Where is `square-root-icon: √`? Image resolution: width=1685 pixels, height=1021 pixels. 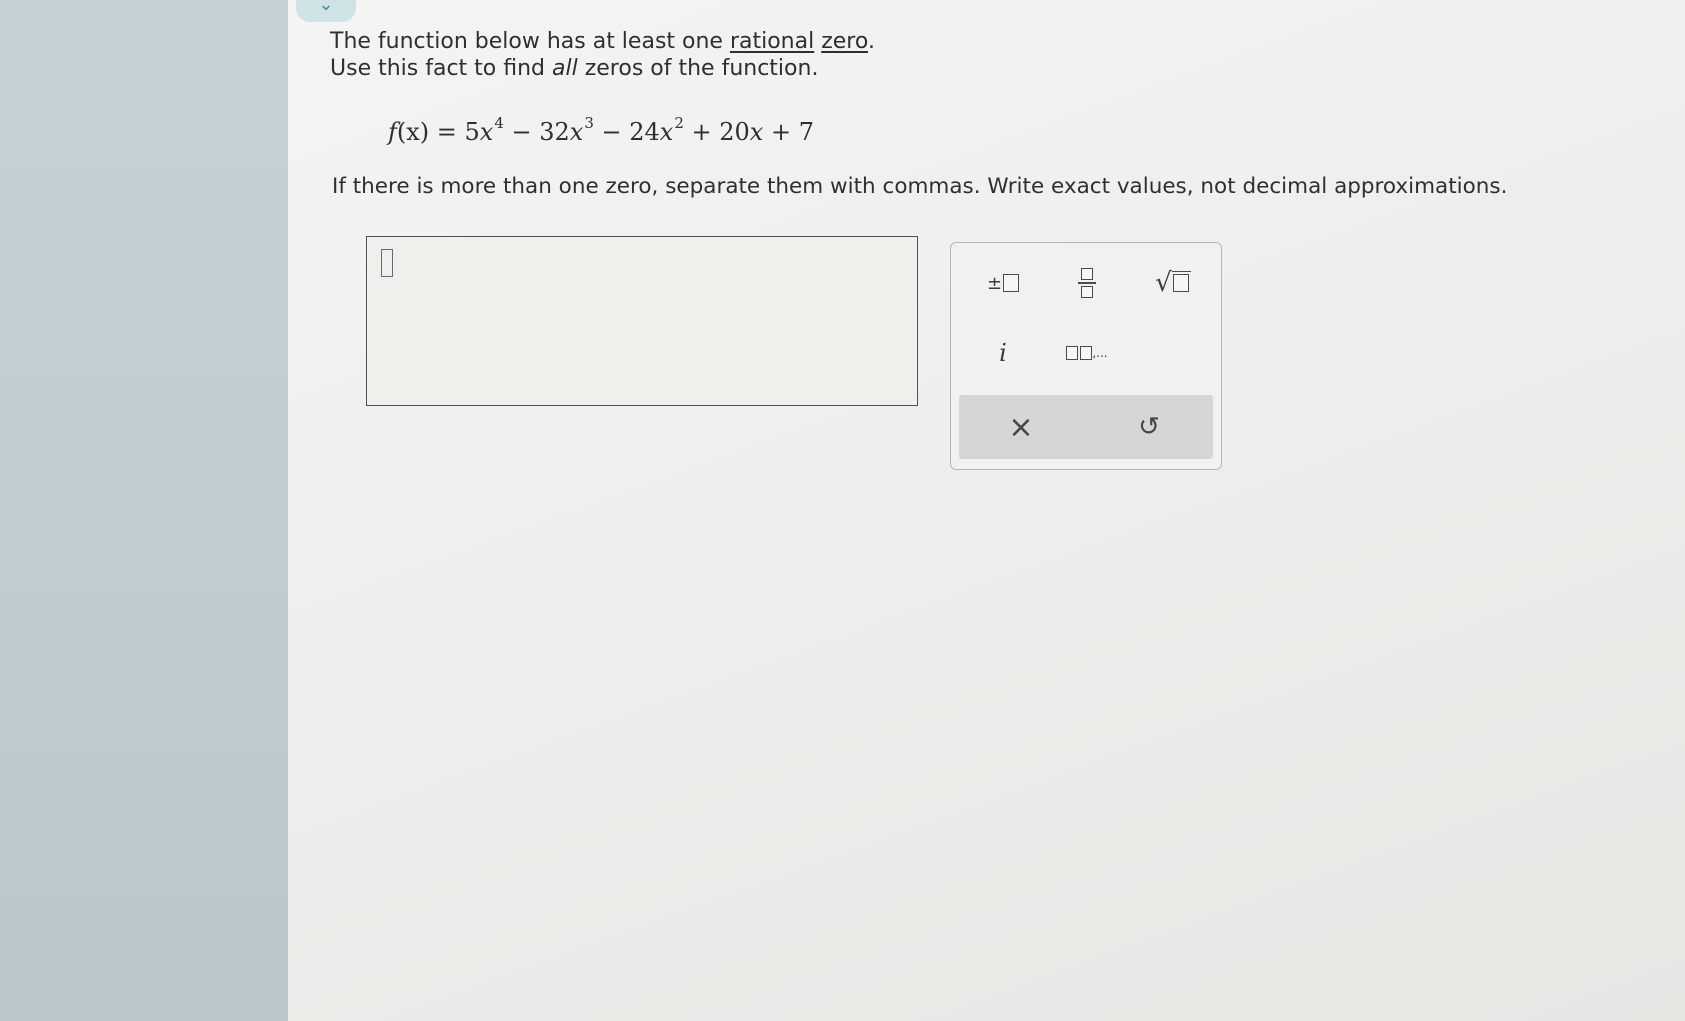
square-root-icon: √ is located at coordinates (1173, 283).